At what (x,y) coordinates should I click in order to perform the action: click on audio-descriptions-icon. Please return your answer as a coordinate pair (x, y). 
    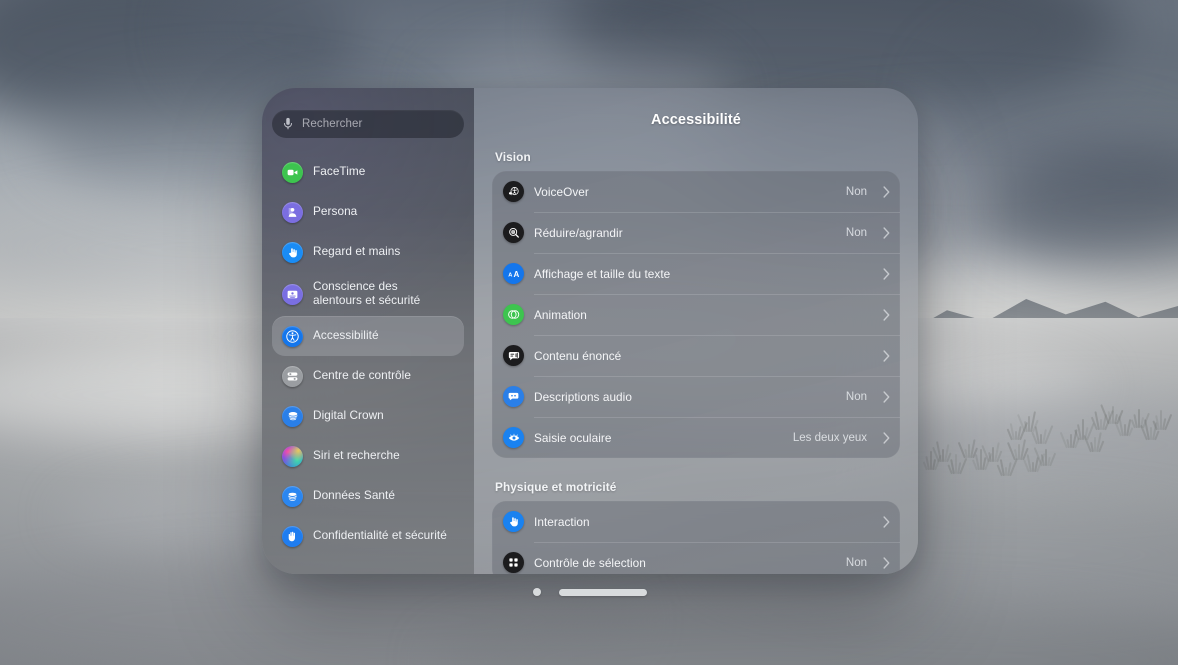
    Looking at the image, I should click on (513, 396).